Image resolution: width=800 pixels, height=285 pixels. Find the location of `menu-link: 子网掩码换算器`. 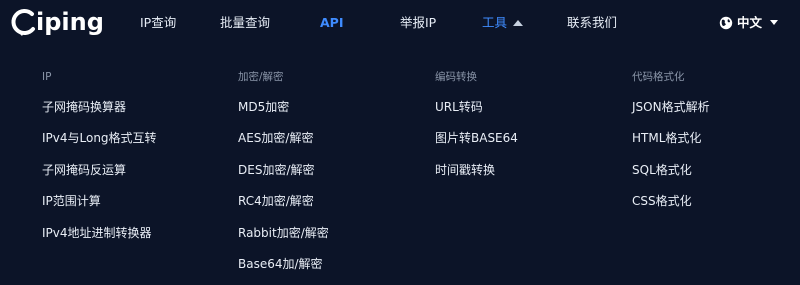

menu-link: 子网掩码换算器 is located at coordinates (99, 112).